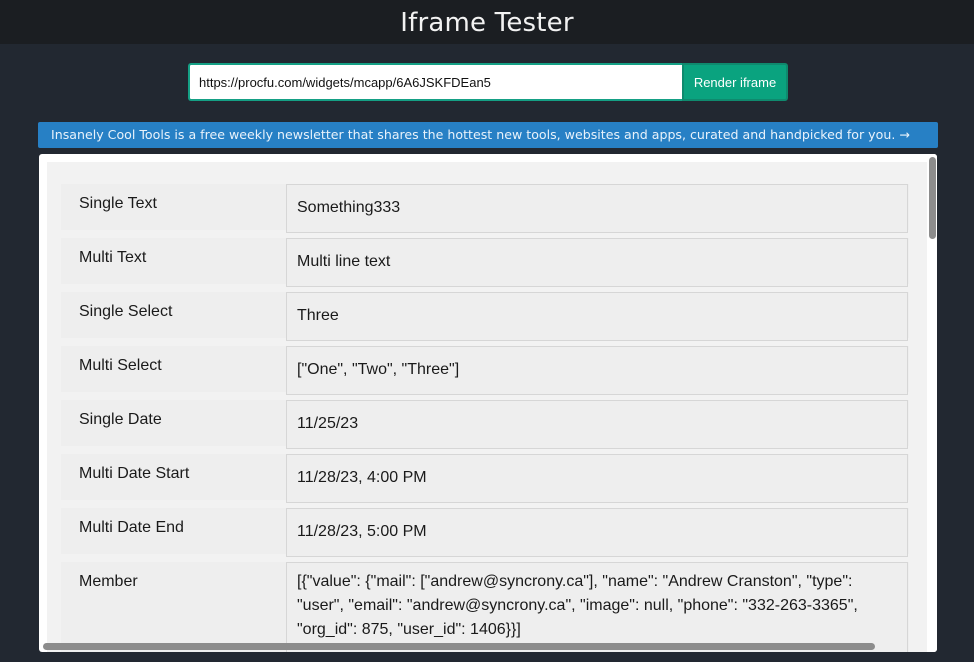 Image resolution: width=974 pixels, height=662 pixels. Describe the element at coordinates (126, 311) in the screenshot. I see `field-label: Single Select` at that location.